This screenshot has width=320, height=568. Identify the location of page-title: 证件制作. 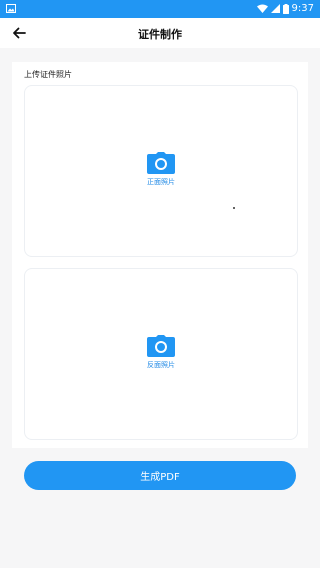
(160, 34).